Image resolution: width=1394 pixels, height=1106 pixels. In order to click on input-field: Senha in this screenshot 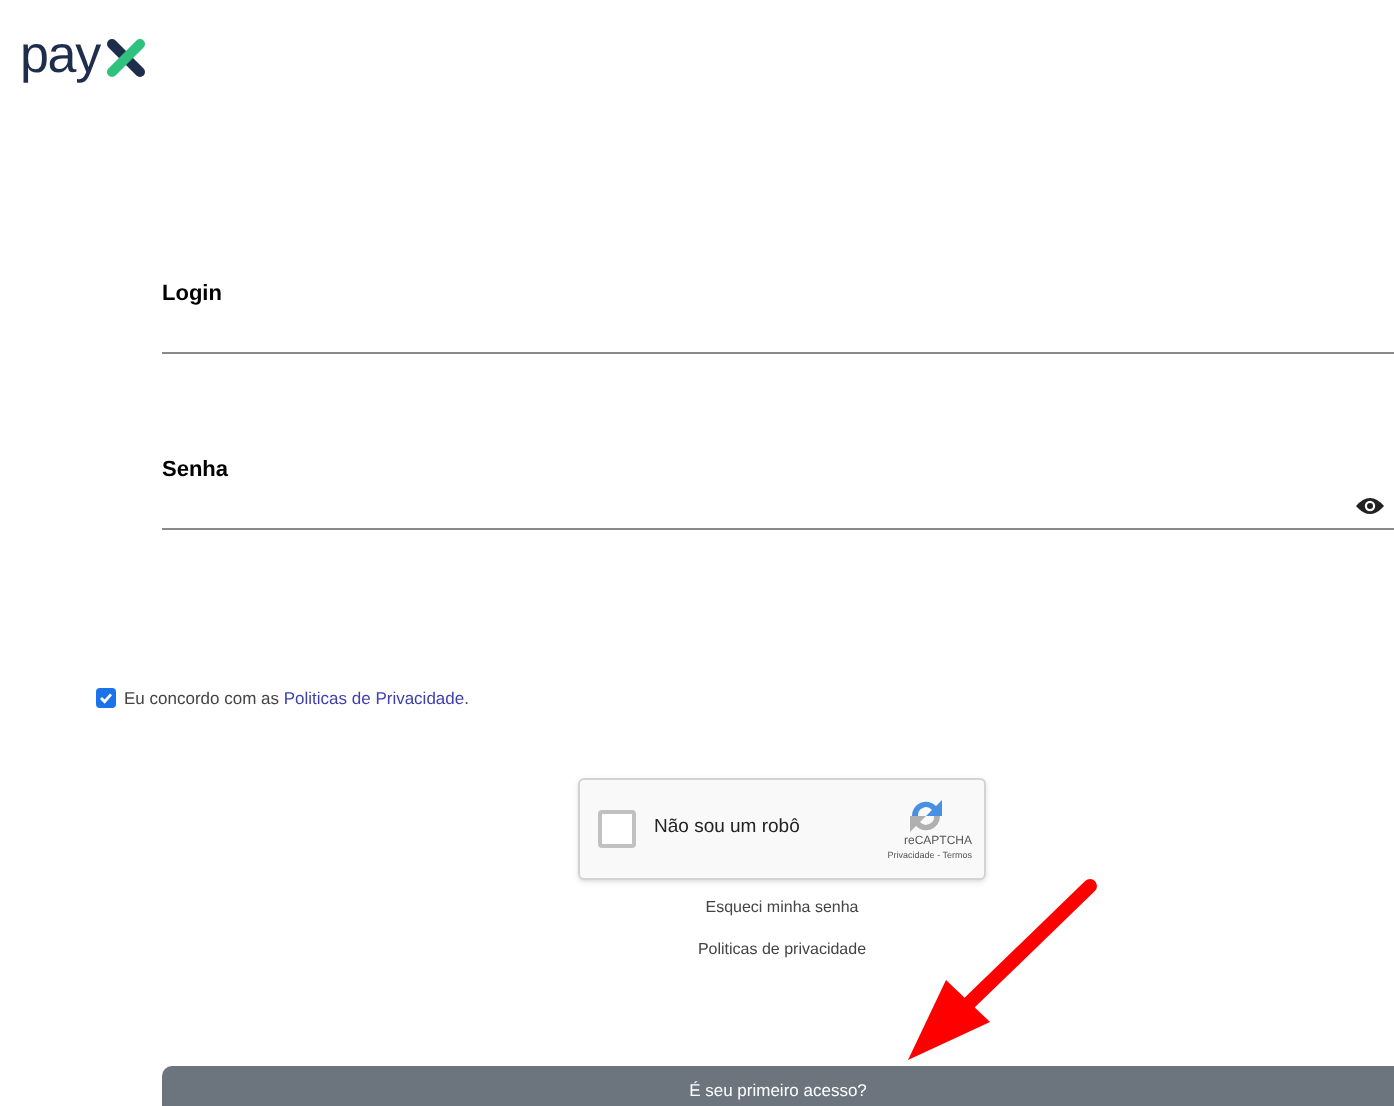, I will do `click(778, 492)`.